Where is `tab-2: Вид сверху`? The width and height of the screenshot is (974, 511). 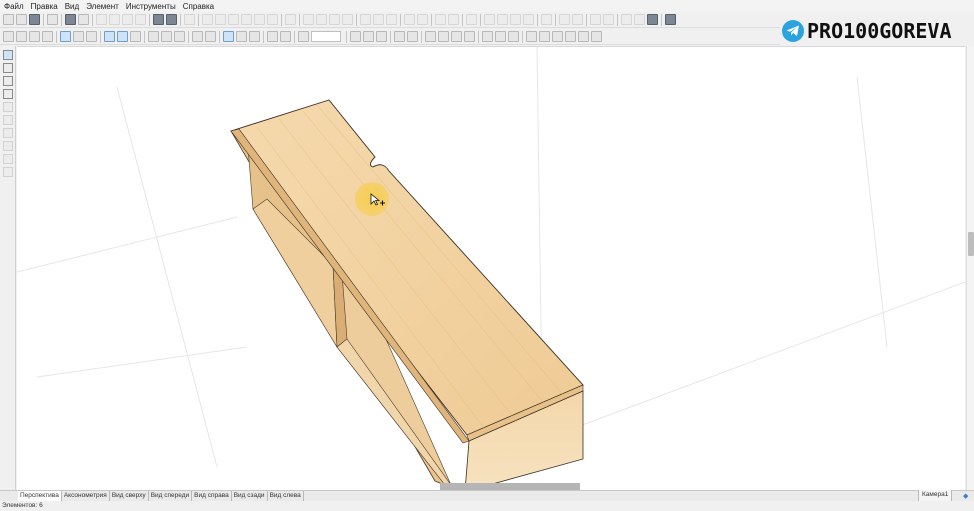
tab-2: Вид сверху is located at coordinates (129, 496).